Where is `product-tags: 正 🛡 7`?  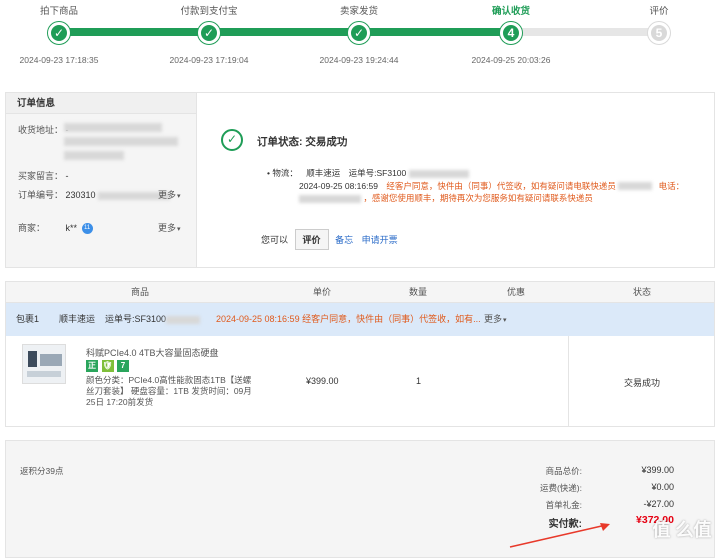
product-tags: 正 🛡 7 is located at coordinates (108, 366).